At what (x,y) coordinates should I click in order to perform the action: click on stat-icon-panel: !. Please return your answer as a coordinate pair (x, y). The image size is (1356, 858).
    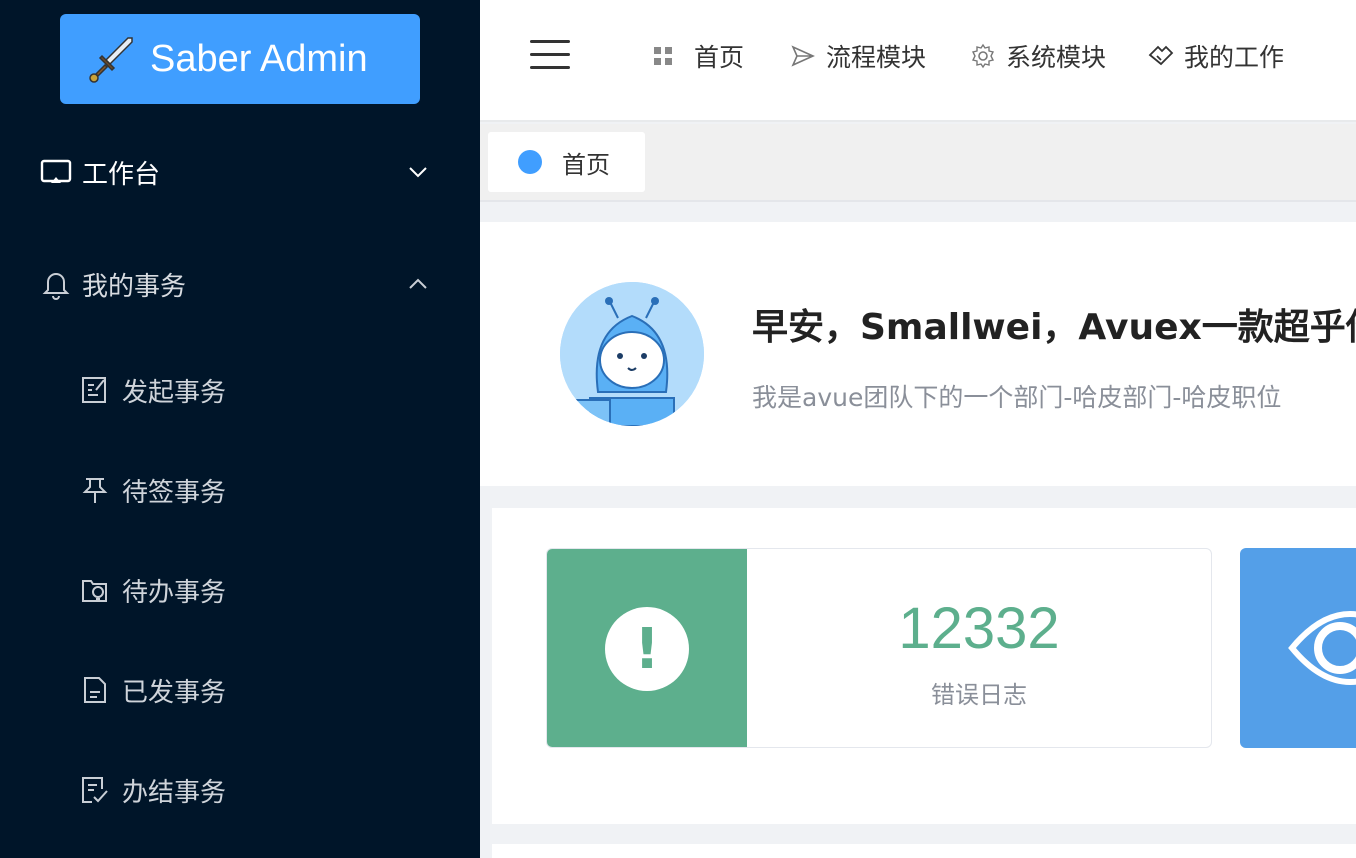
    Looking at the image, I should click on (647, 648).